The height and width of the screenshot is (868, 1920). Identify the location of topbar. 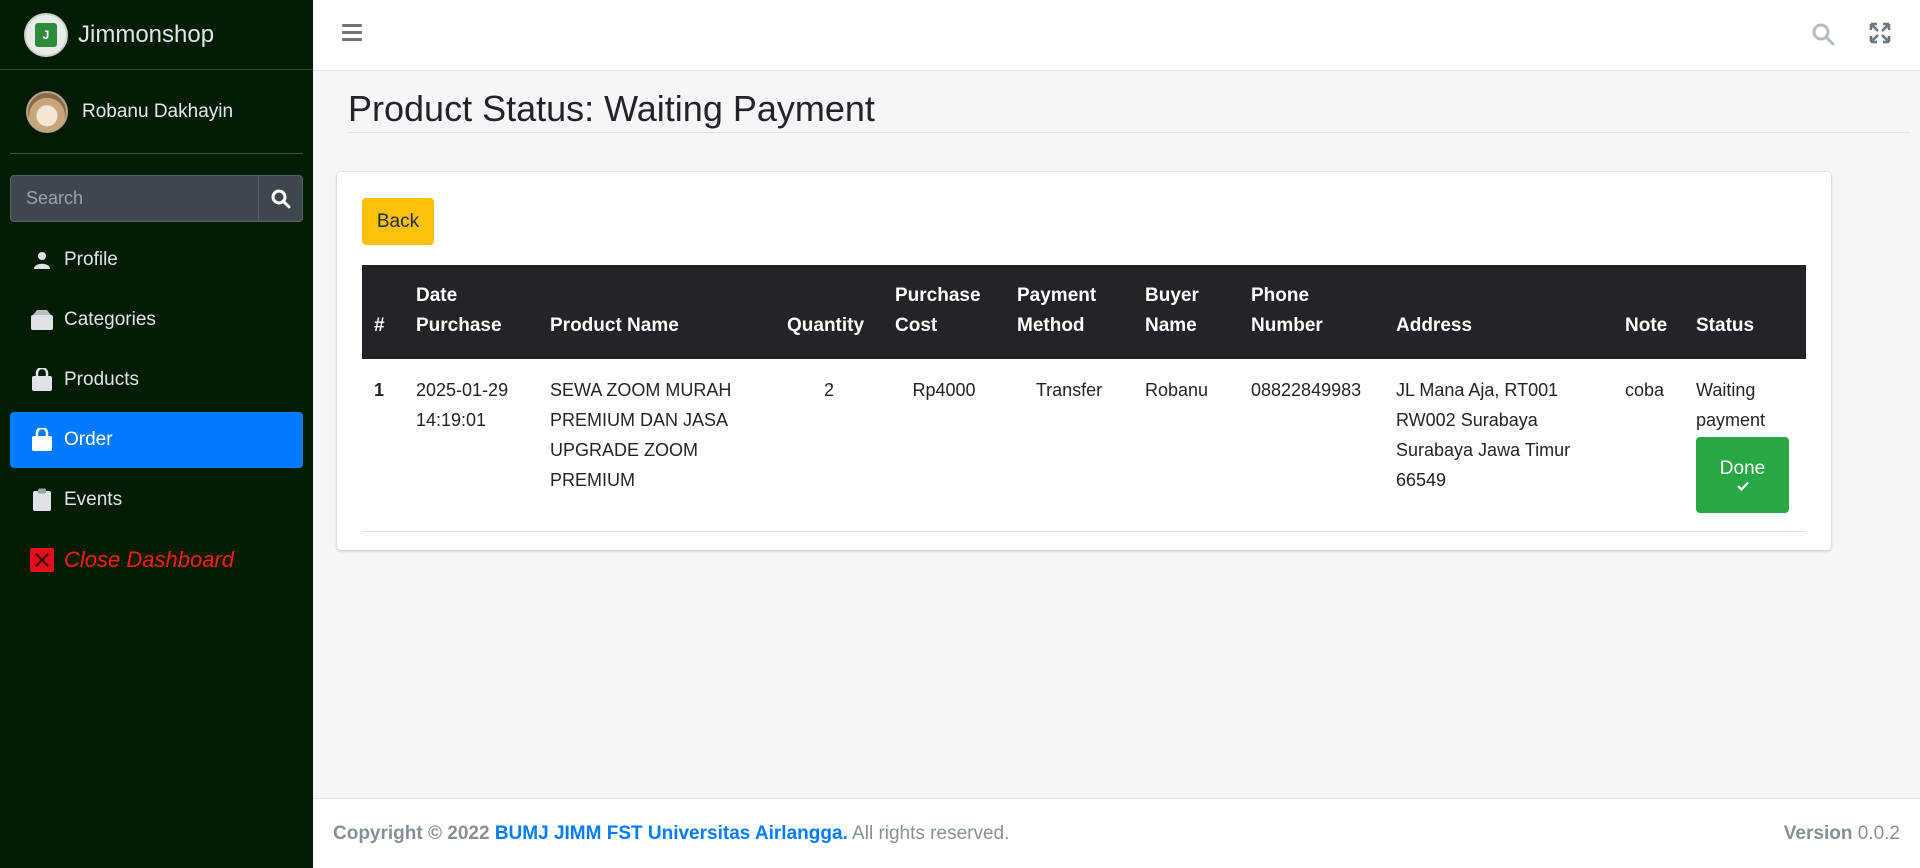
(1116, 35).